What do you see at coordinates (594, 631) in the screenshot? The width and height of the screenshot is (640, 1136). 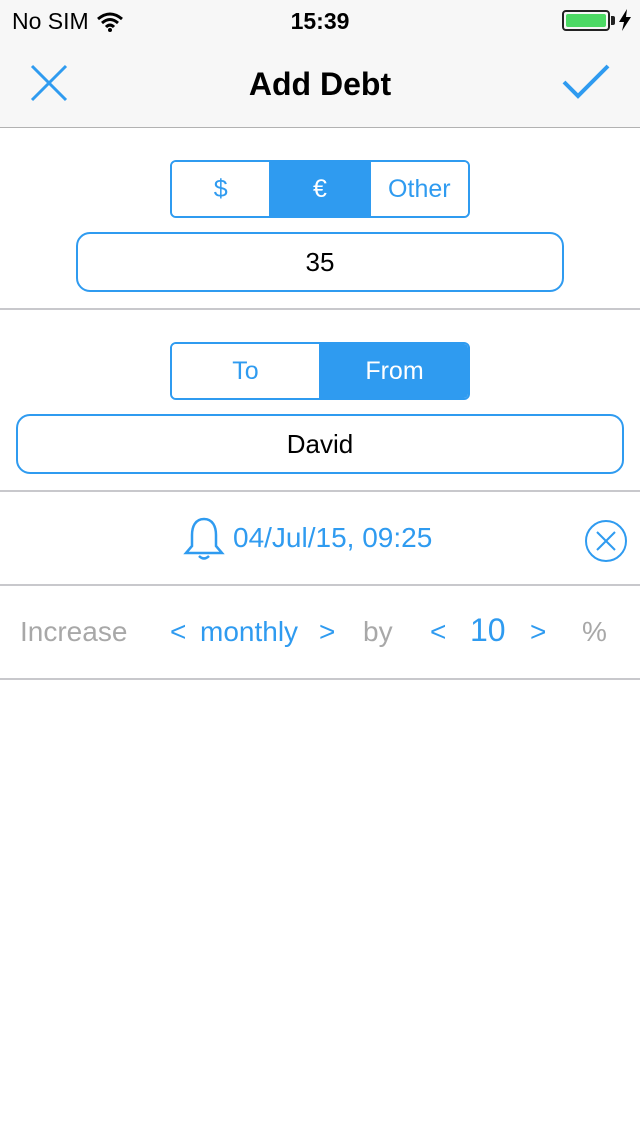 I see `percent-unit-label: %` at bounding box center [594, 631].